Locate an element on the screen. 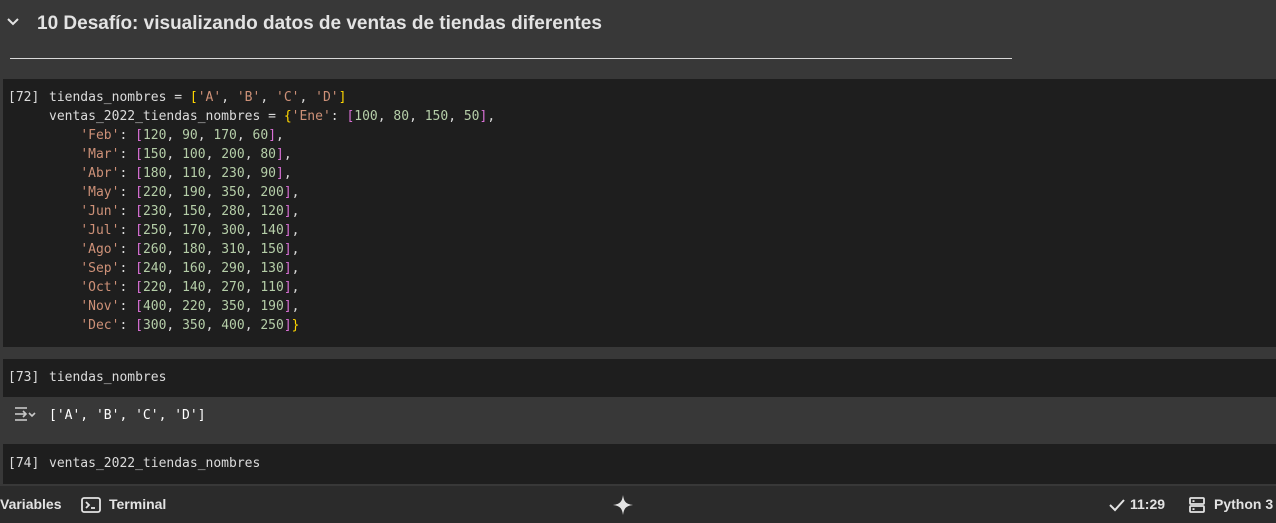 The height and width of the screenshot is (523, 1276). chevron-down-icon is located at coordinates (13, 22).